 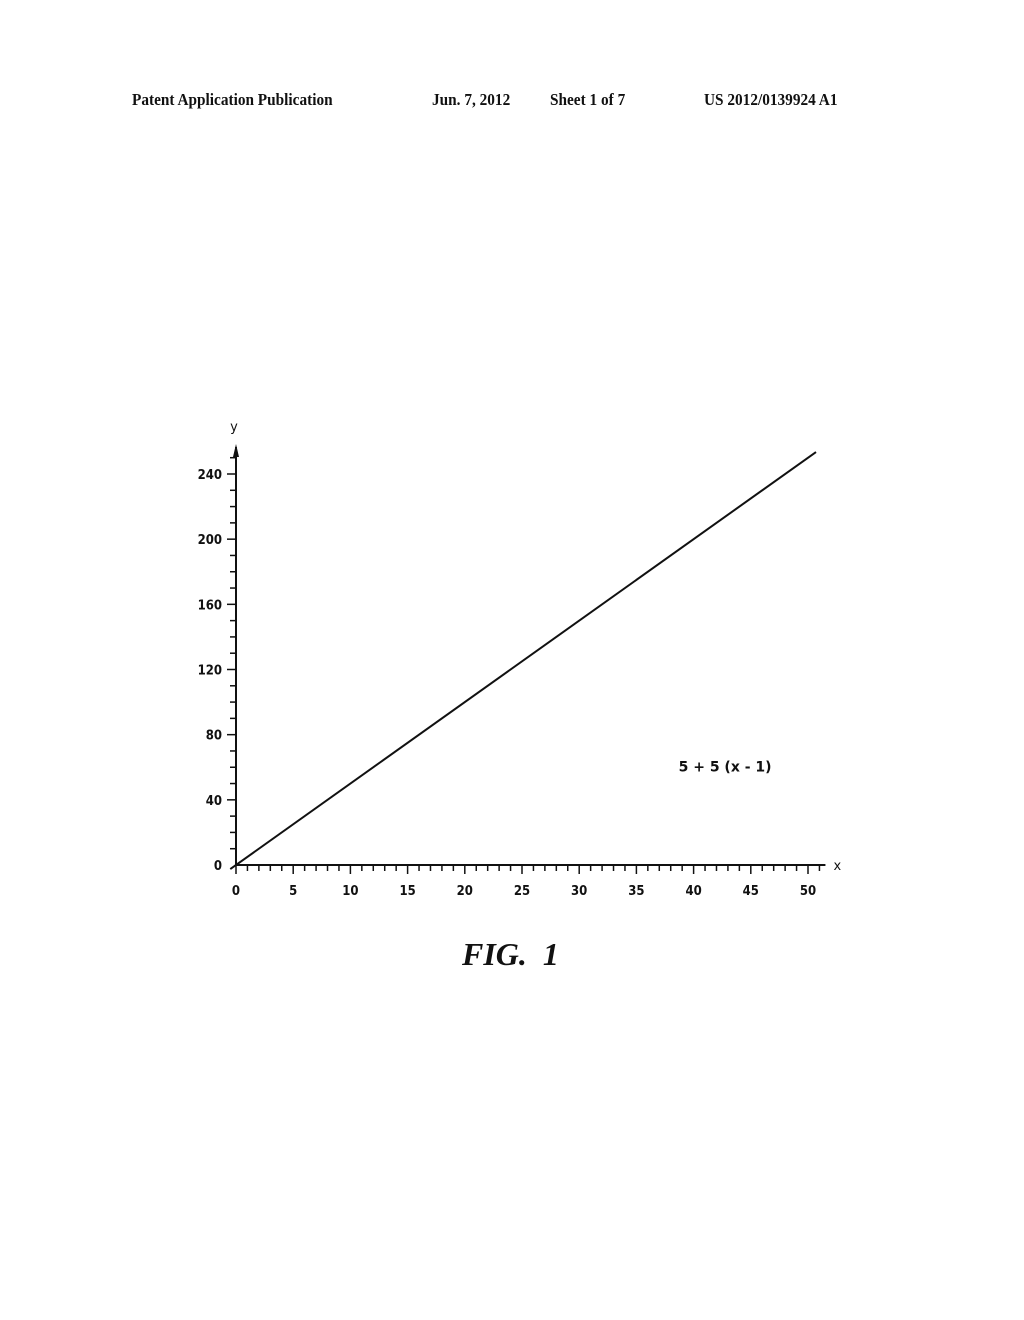 I want to click on y-tick-label: 200, so click(x=210, y=540).